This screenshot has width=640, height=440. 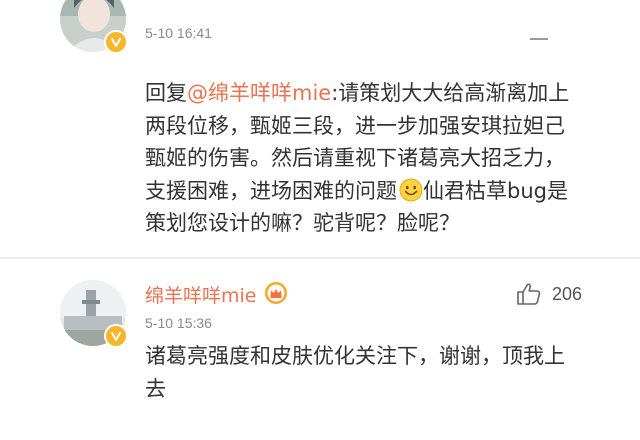 What do you see at coordinates (411, 190) in the screenshot?
I see `smile-emoji-icon` at bounding box center [411, 190].